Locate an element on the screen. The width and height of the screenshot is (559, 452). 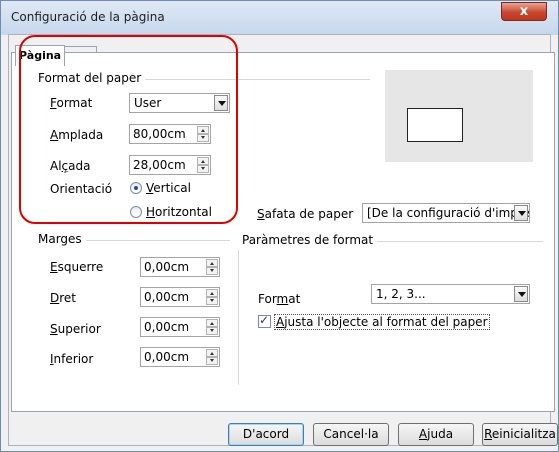
margin-bottom-value: 0,00cm is located at coordinates (167, 357).